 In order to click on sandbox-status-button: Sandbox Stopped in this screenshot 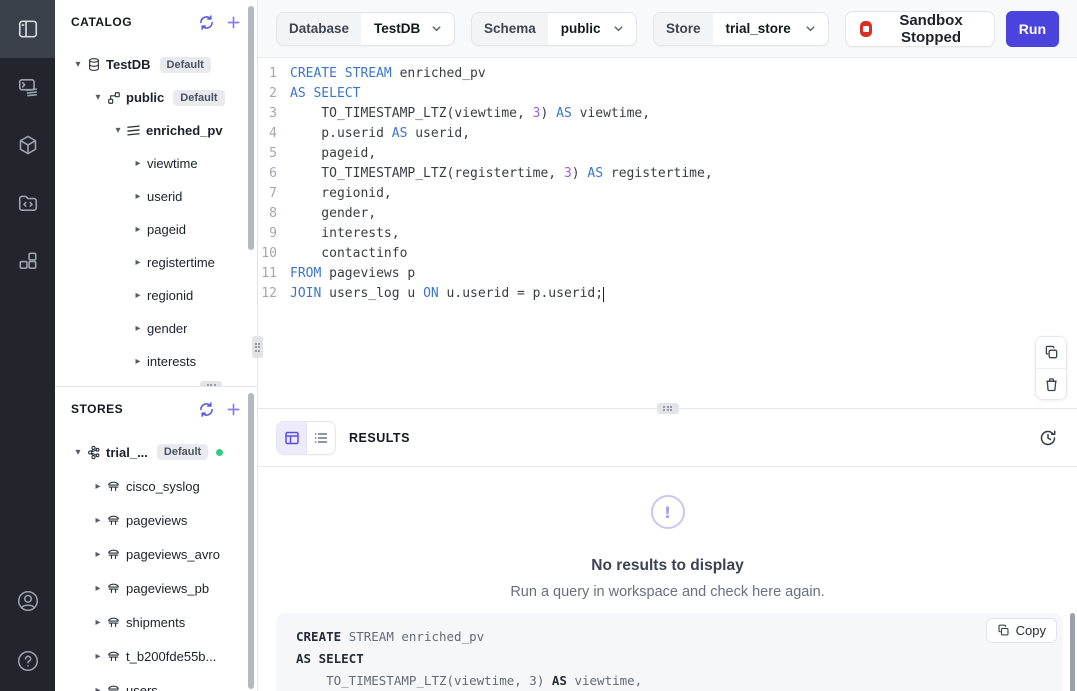, I will do `click(920, 28)`.